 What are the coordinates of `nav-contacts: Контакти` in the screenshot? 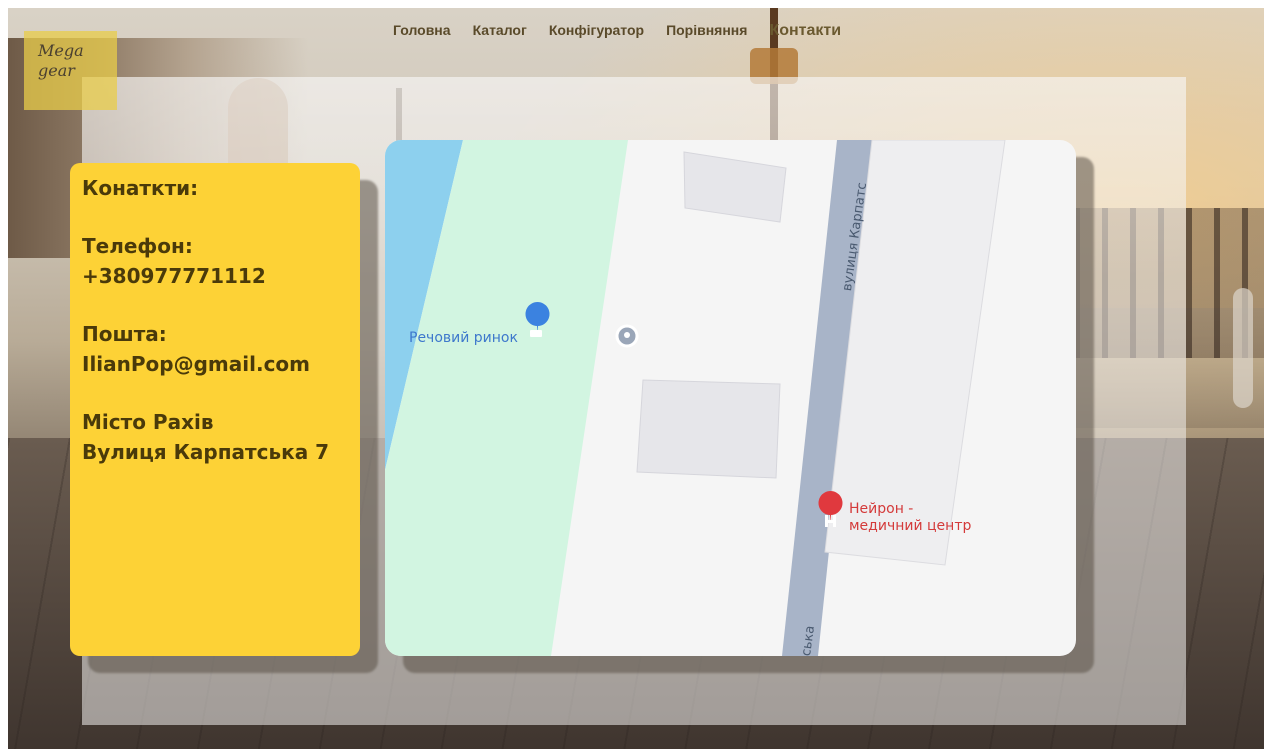 It's located at (805, 31).